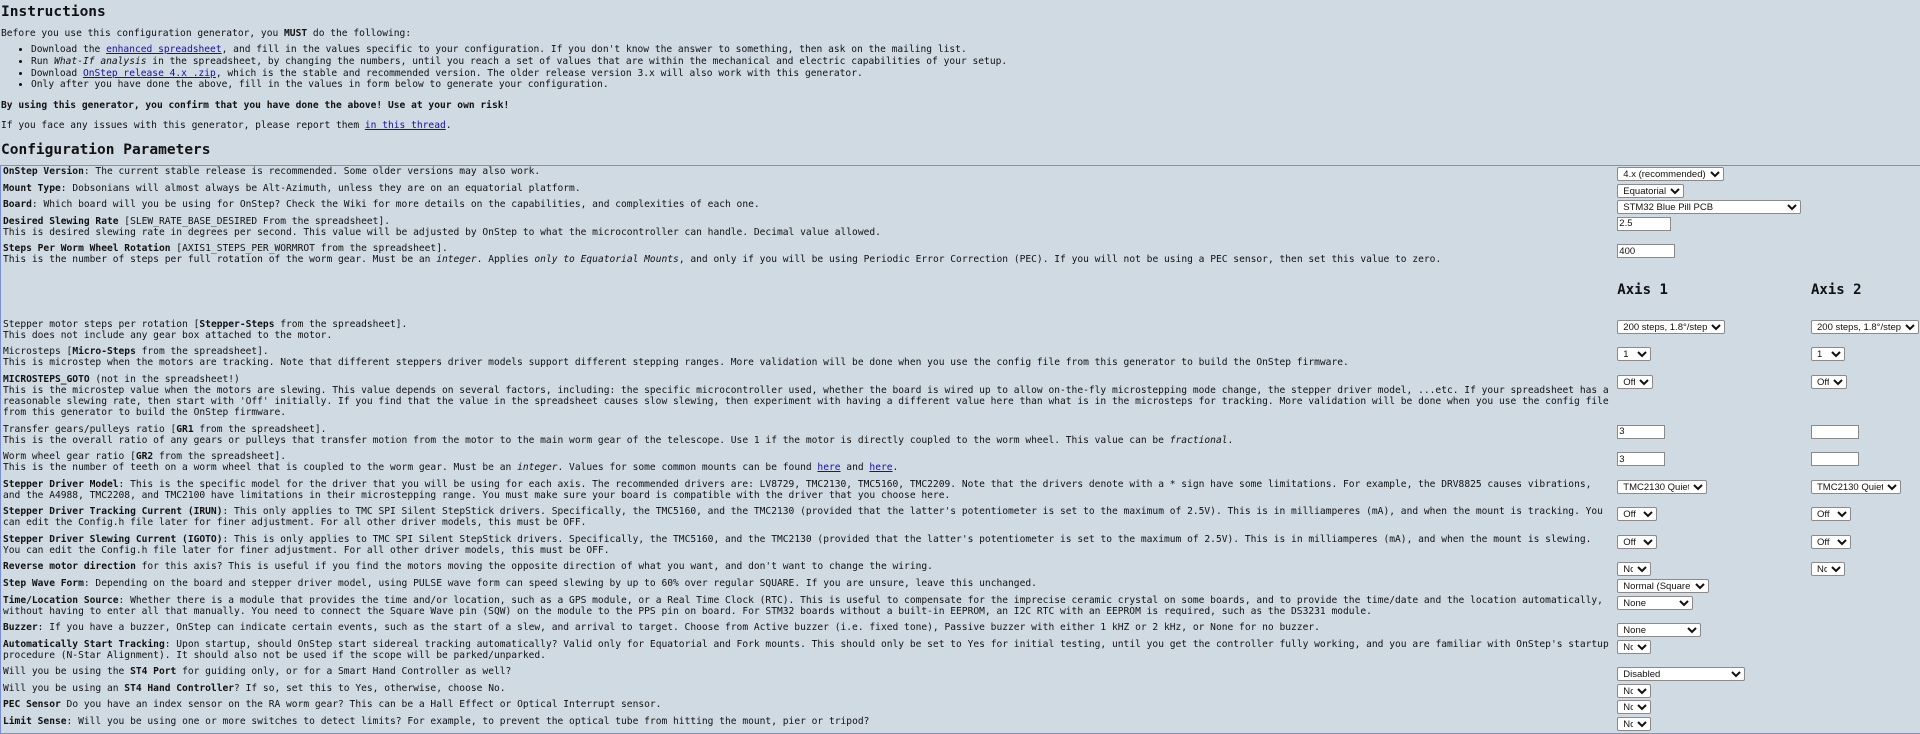 This screenshot has width=1920, height=734. I want to click on gr2-axis1-input, so click(1641, 459).